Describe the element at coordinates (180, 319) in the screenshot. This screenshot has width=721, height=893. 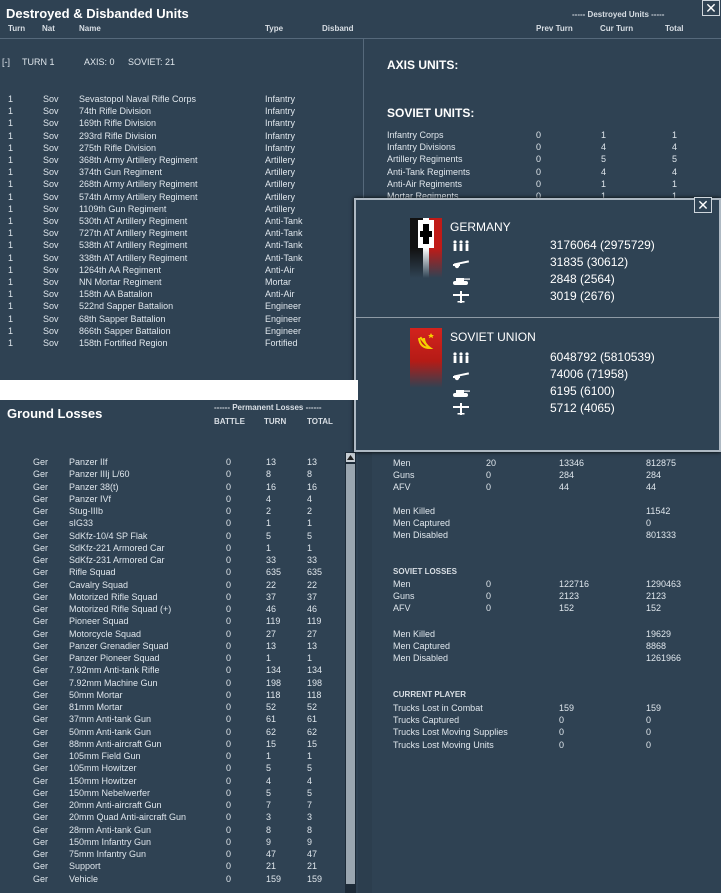
I see `destroyed-unit-row: 1 Sov 68th Sapper Battalion Engineer` at that location.